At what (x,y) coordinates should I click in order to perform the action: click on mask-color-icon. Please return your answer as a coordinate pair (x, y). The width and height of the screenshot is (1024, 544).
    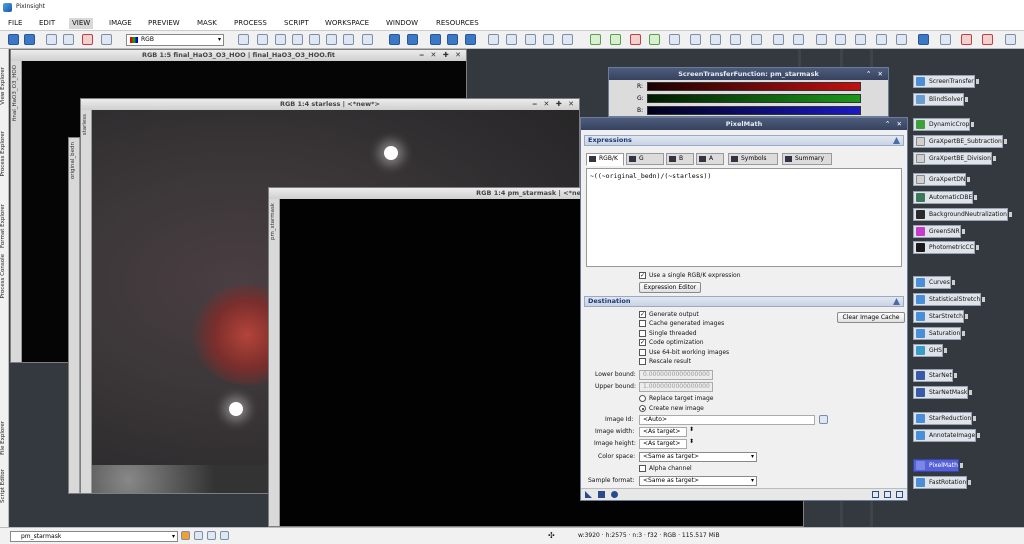
    Looking at the image, I should click on (695, 39).